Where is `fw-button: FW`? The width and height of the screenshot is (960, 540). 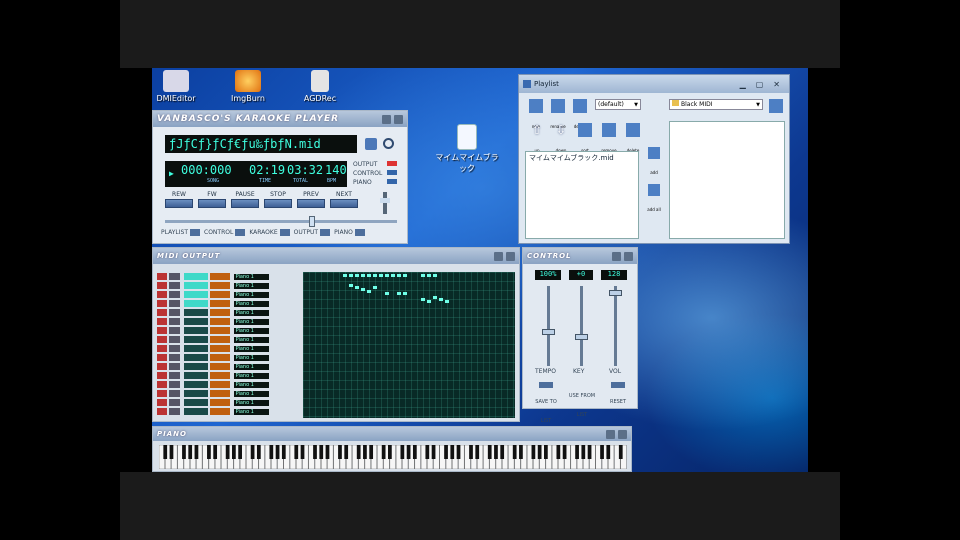
fw-button: FW is located at coordinates (212, 199).